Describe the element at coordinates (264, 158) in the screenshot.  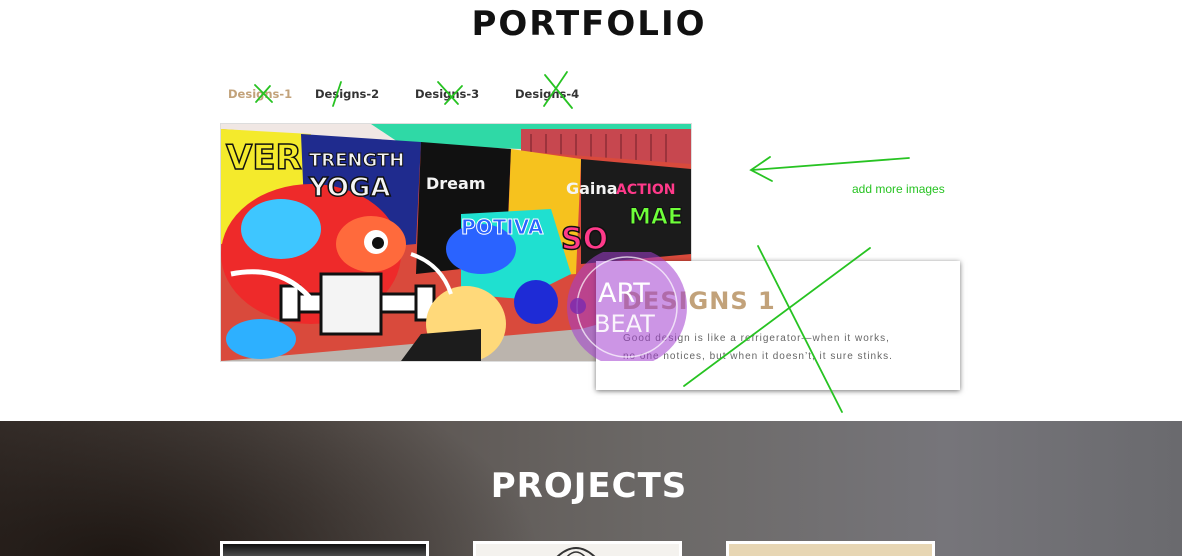
I see `svg-text: VER` at that location.